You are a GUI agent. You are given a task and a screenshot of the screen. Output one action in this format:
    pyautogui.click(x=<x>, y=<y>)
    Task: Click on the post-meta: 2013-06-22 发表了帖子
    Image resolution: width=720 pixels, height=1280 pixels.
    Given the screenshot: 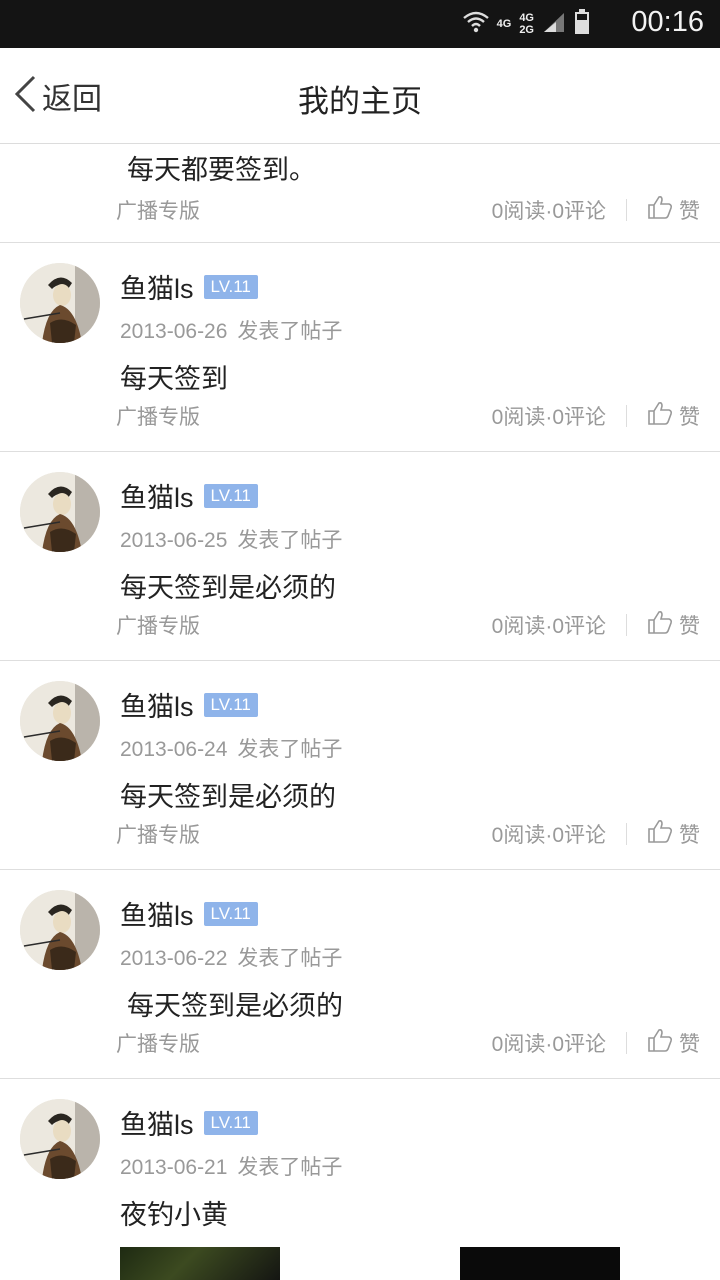 What is the action you would take?
    pyautogui.click(x=231, y=957)
    